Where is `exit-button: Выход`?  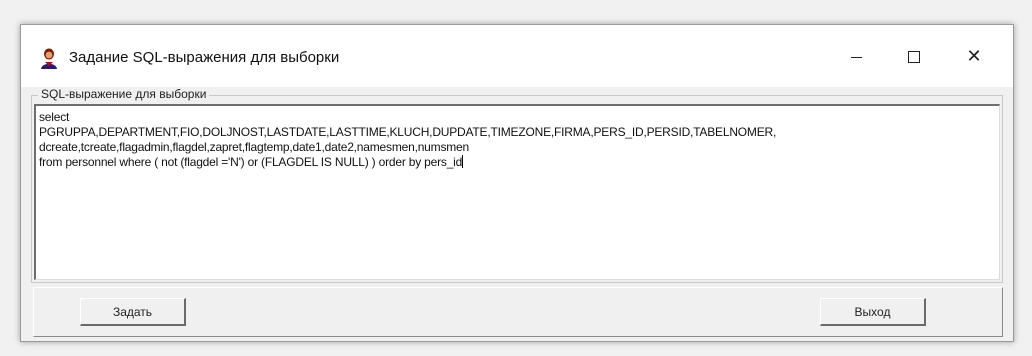 exit-button: Выход is located at coordinates (873, 312).